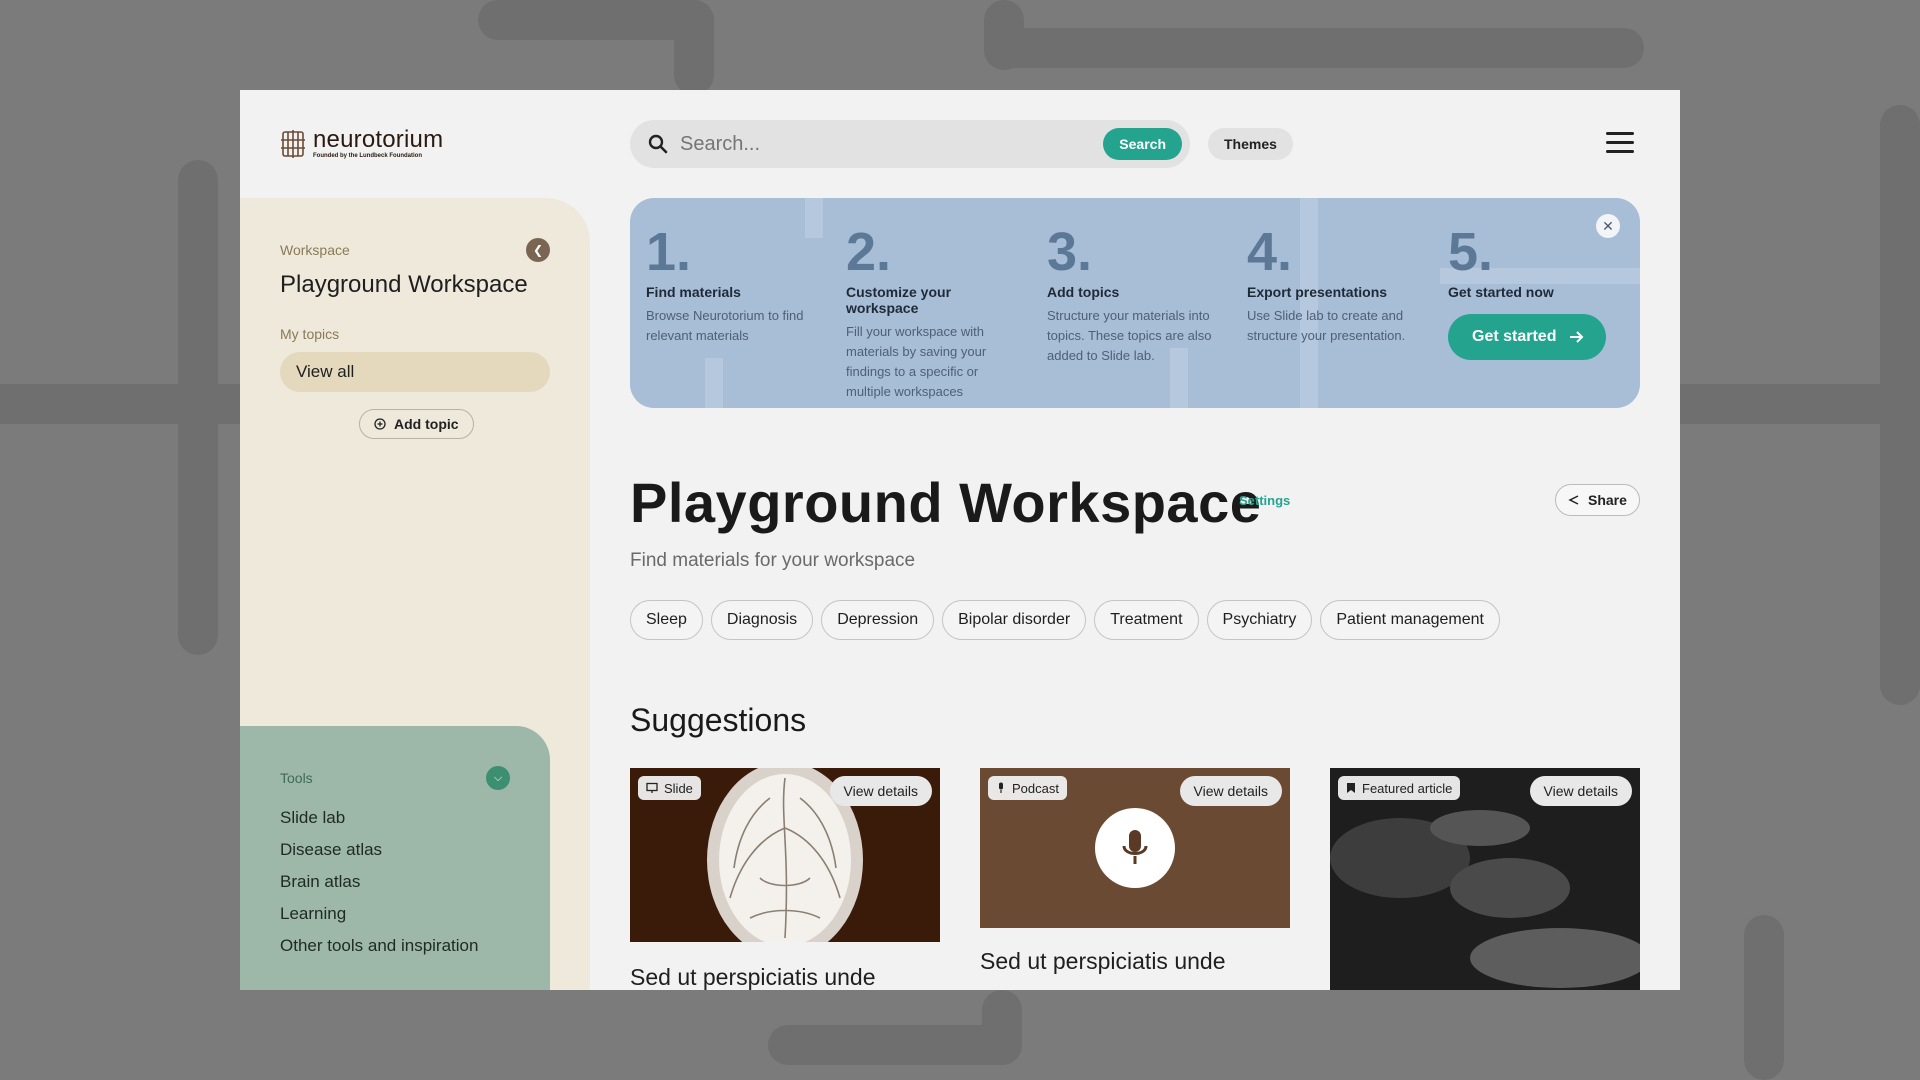  Describe the element at coordinates (379, 850) in the screenshot. I see `tool-disease-atlas: Disease atlas` at that location.